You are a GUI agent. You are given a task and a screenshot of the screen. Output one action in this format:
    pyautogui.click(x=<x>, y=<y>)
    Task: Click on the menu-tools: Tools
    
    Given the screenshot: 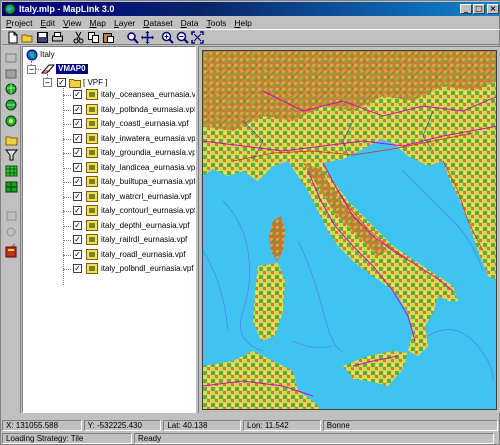 What is the action you would take?
    pyautogui.click(x=217, y=23)
    